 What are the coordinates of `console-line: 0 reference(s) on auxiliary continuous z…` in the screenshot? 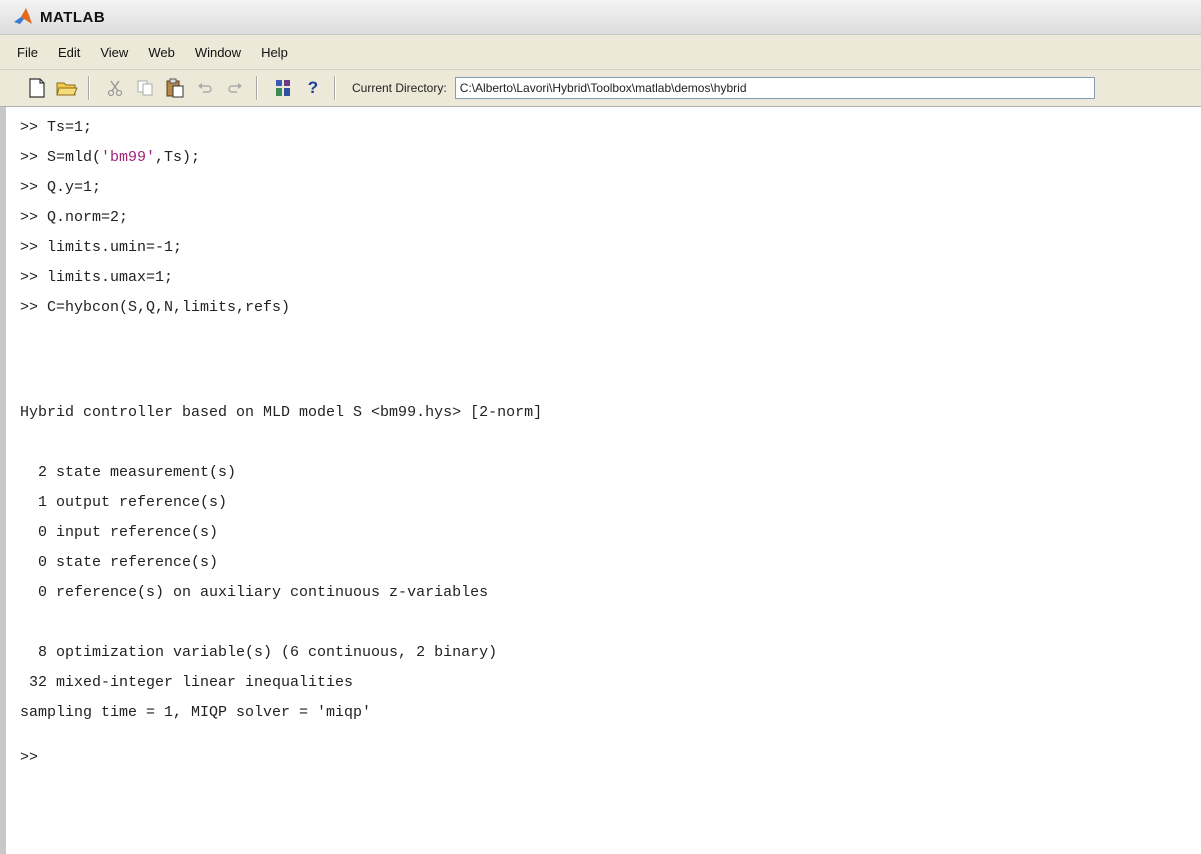 It's located at (254, 592).